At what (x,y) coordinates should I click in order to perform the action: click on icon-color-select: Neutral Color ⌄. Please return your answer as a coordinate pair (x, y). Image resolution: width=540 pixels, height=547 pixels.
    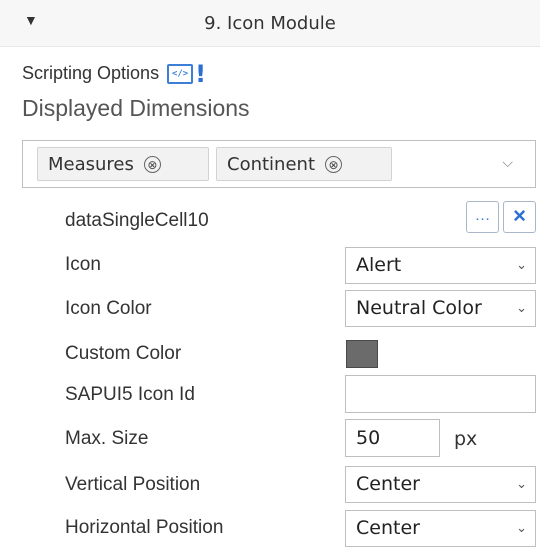
    Looking at the image, I should click on (440, 308).